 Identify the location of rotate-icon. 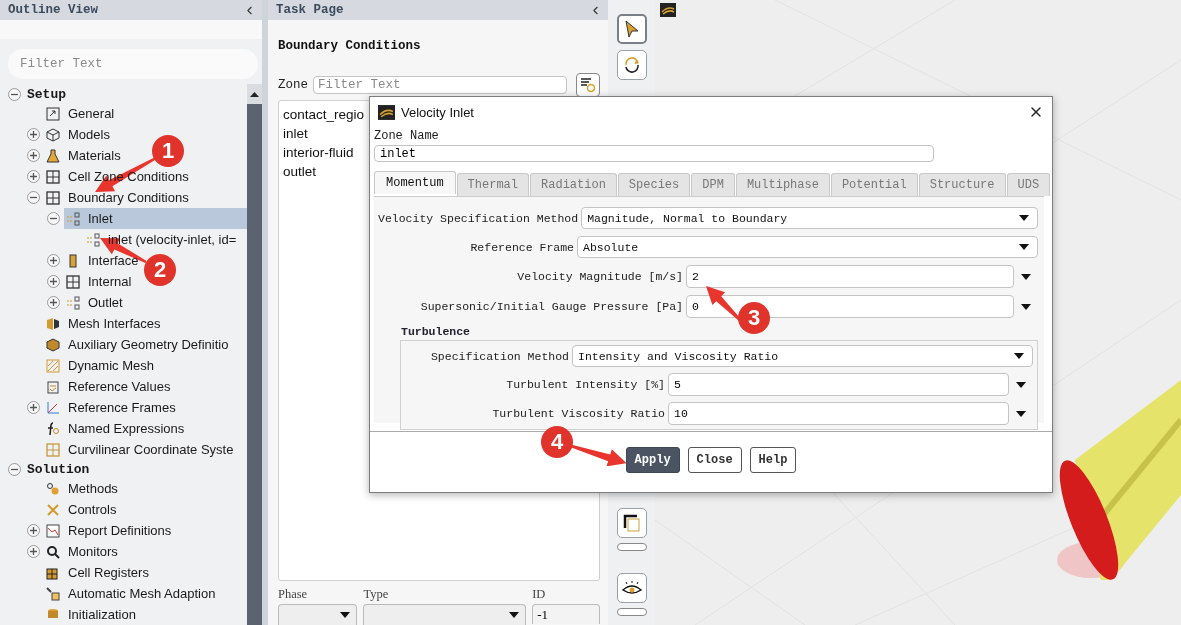
(631, 65).